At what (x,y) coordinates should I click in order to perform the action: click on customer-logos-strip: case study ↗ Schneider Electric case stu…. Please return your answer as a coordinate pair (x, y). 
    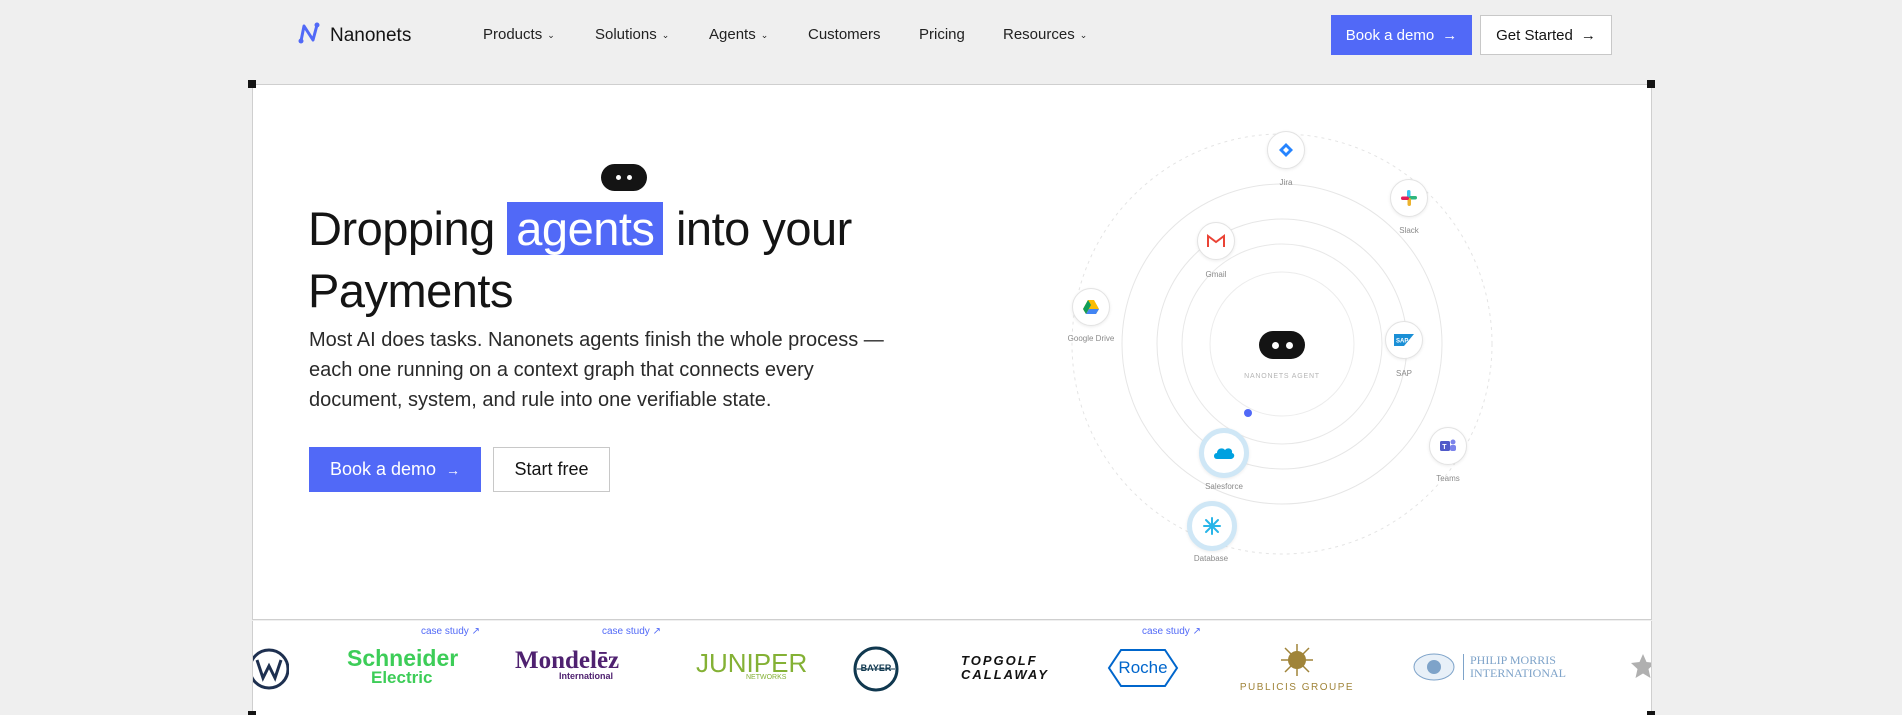
    Looking at the image, I should click on (952, 668).